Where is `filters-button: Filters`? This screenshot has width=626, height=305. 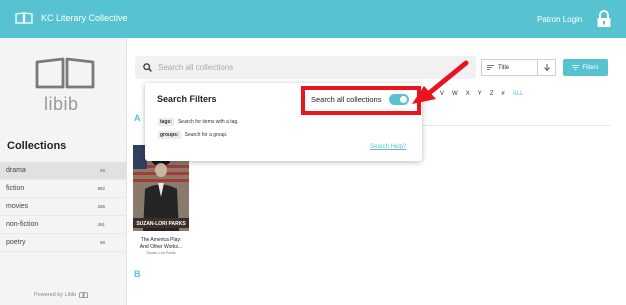
filters-button: Filters is located at coordinates (585, 67).